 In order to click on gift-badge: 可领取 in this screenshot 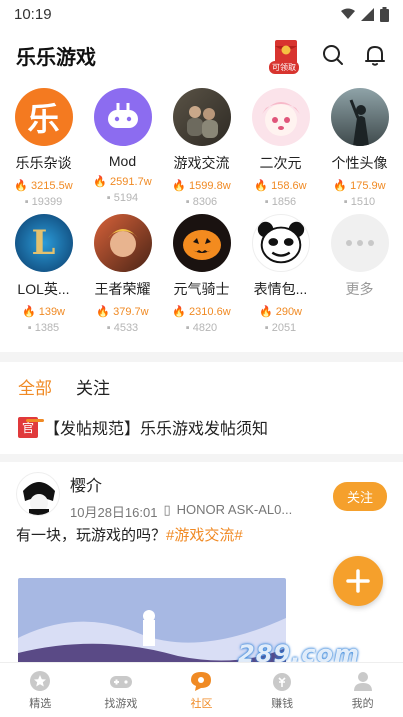, I will do `click(284, 67)`.